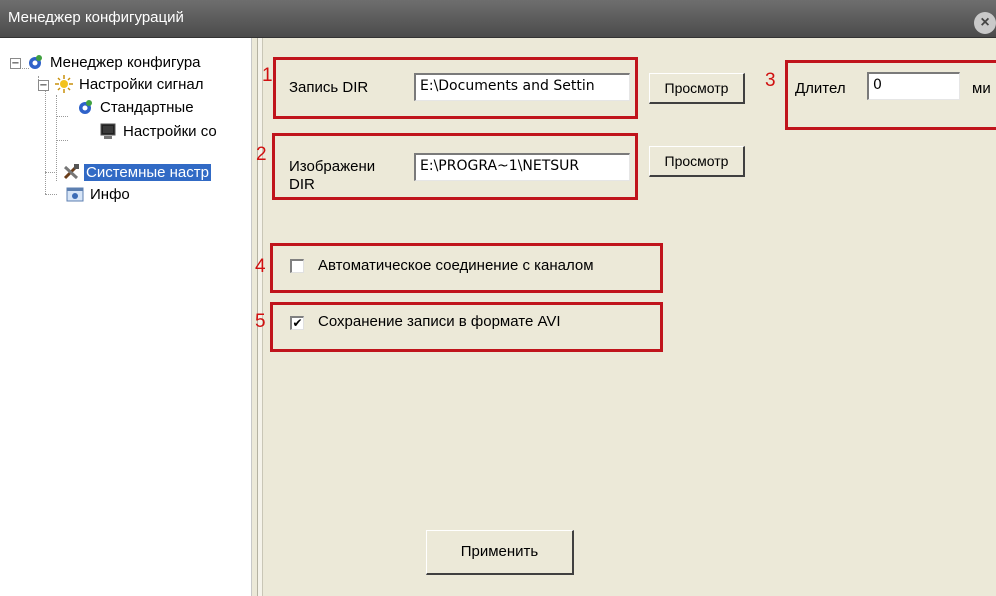  I want to click on tree-label-system-settings: Системные настр, so click(147, 172).